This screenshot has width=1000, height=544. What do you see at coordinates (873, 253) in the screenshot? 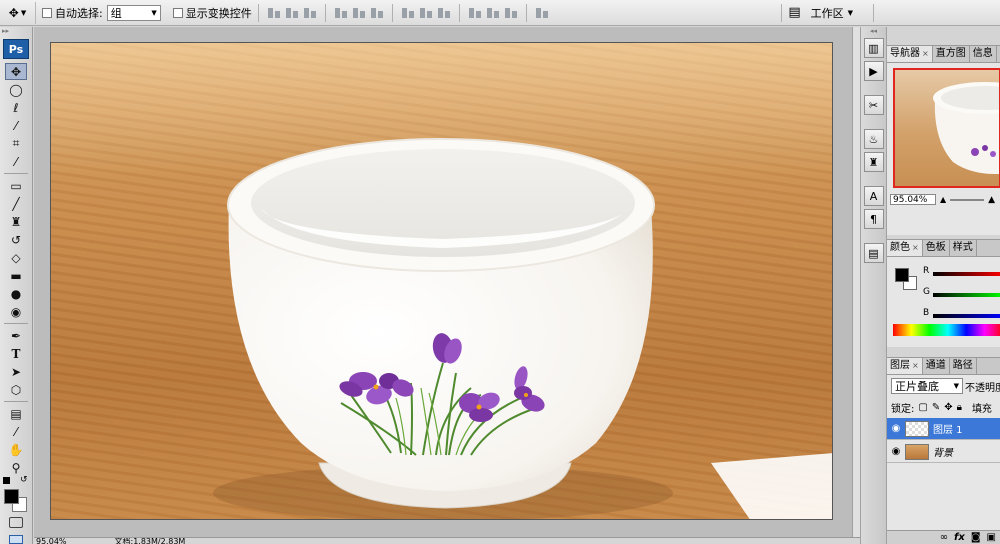
I see `layer-comps-button: ▤` at bounding box center [873, 253].